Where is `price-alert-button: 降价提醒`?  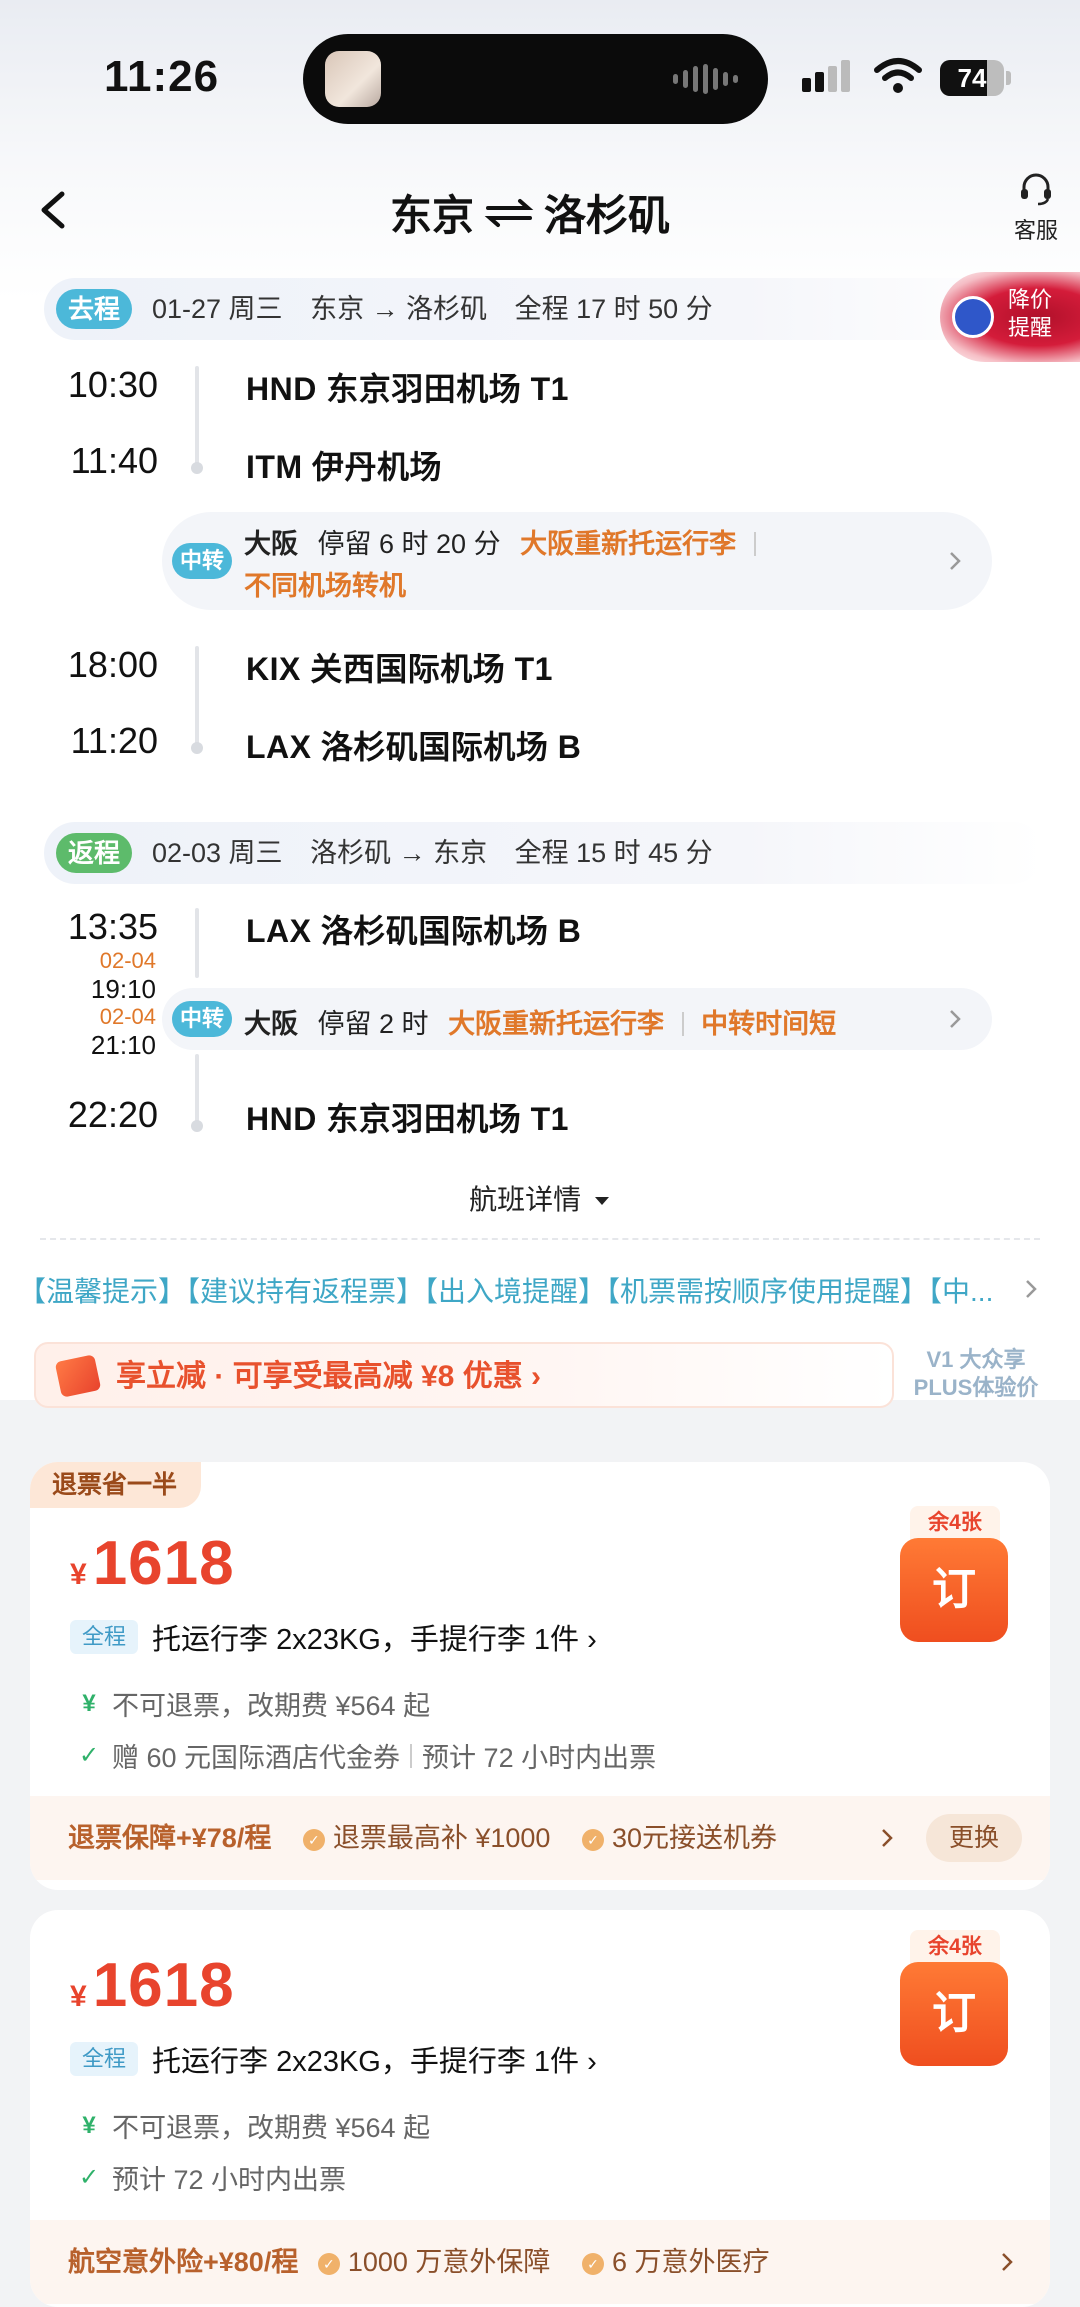
price-alert-button: 降价提醒 is located at coordinates (1010, 317).